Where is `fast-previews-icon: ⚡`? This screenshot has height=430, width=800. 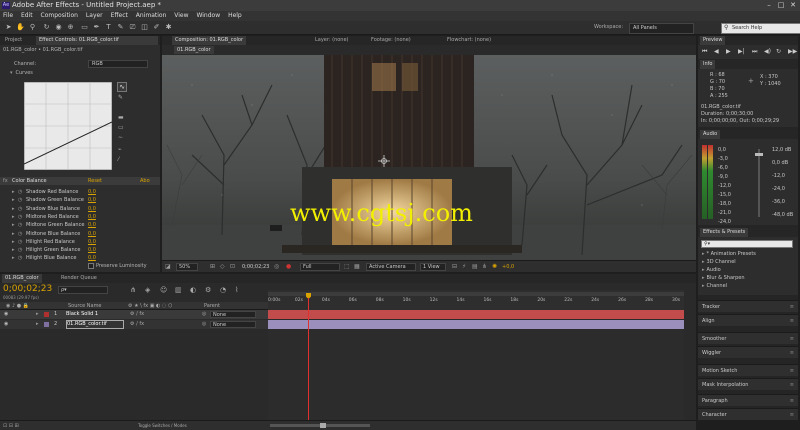 fast-previews-icon: ⚡ is located at coordinates (464, 266).